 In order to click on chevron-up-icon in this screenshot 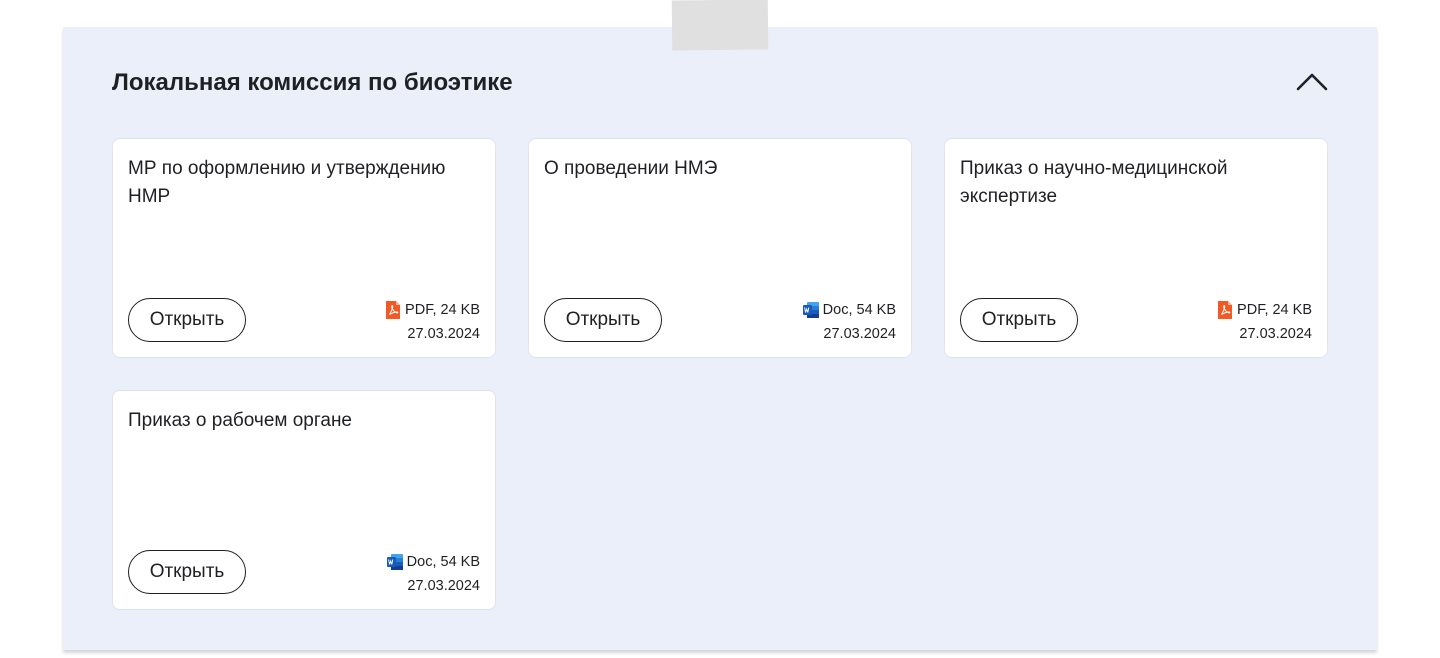, I will do `click(1312, 82)`.